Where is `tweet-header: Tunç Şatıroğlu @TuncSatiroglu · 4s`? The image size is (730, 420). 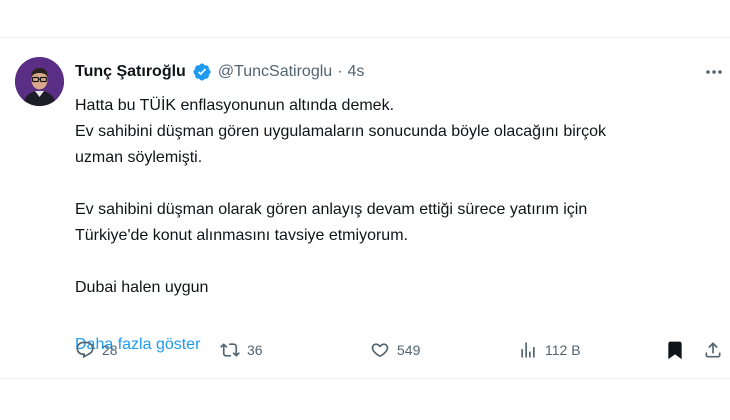 tweet-header: Tunç Şatıroğlu @TuncSatiroglu · 4s is located at coordinates (219, 72).